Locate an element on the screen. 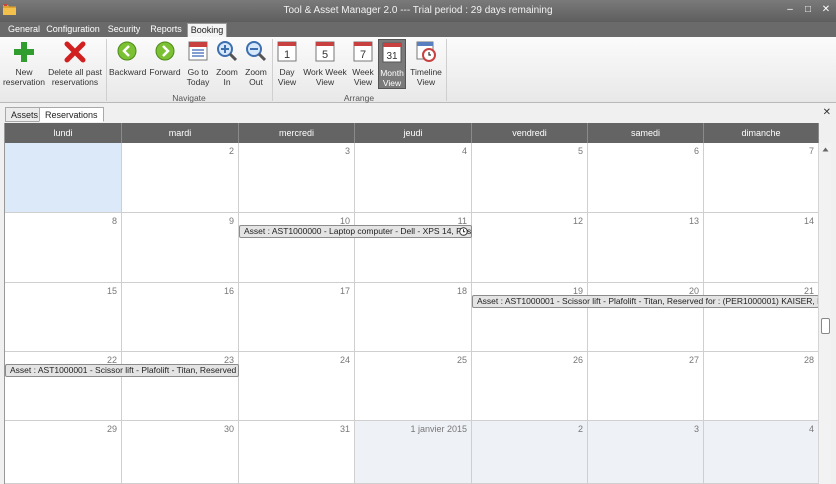 The width and height of the screenshot is (836, 484). day-cell-thursday: 1 janvier 2015 is located at coordinates (413, 452).